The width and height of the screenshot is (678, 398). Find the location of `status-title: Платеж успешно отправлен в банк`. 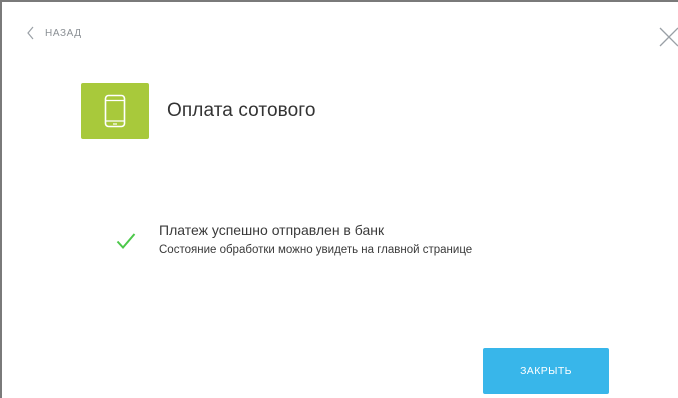

status-title: Платеж успешно отправлен в банк is located at coordinates (272, 230).